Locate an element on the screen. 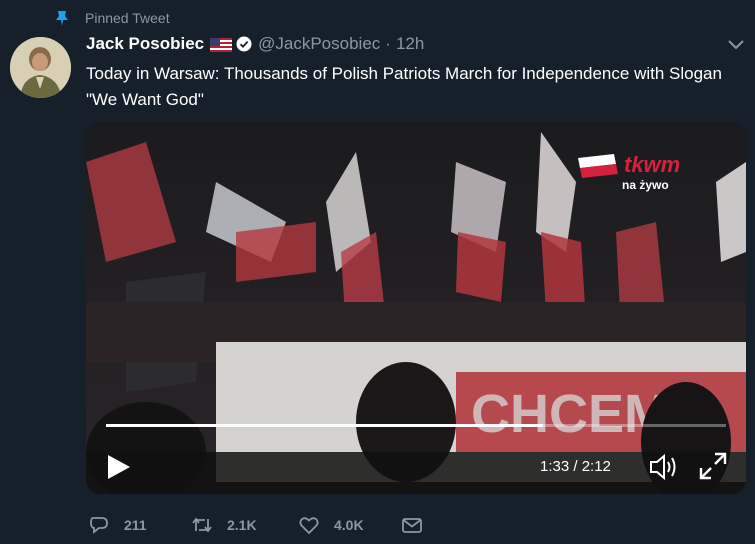 The height and width of the screenshot is (544, 755). retweet-icon is located at coordinates (202, 525).